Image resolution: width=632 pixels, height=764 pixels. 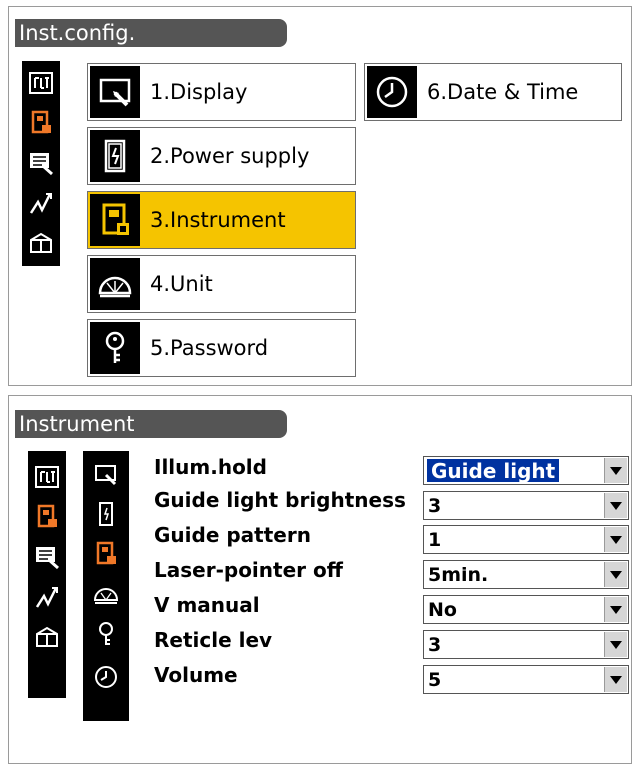 I want to click on menu-unit-button: 4.Unit, so click(x=221, y=284).